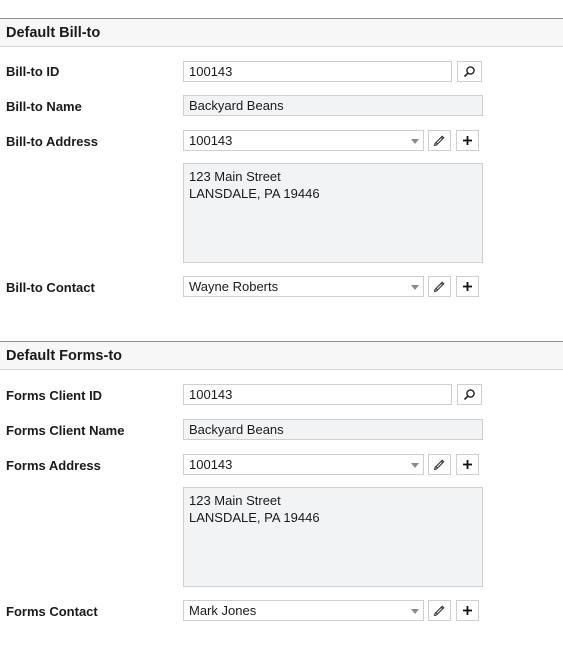 The width and height of the screenshot is (563, 653). I want to click on bill-to-contact-edit-button, so click(439, 286).